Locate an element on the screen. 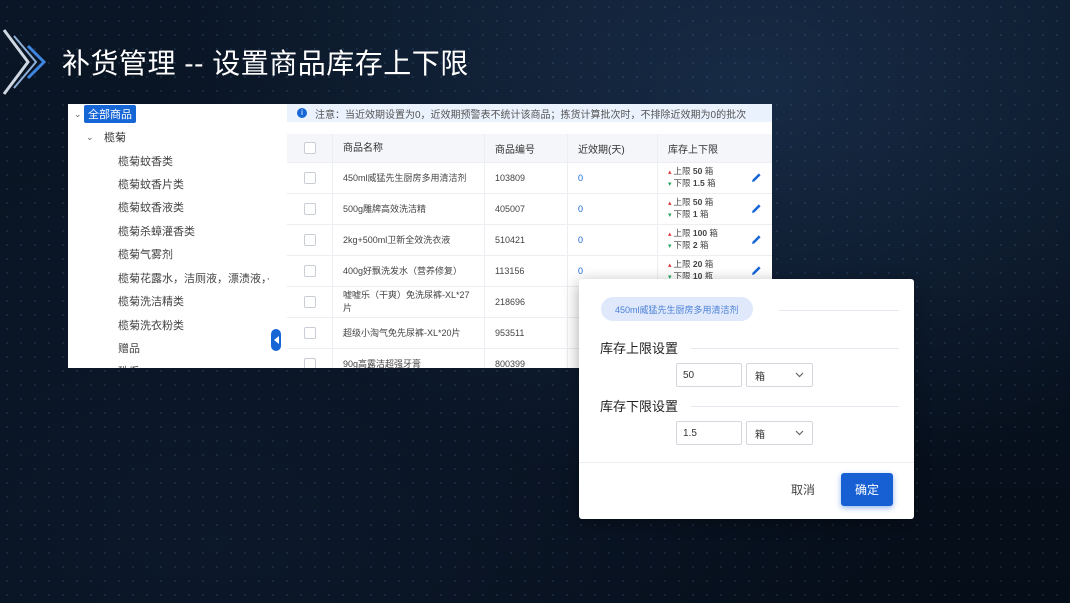  upper-limit-input: 50 is located at coordinates (709, 375).